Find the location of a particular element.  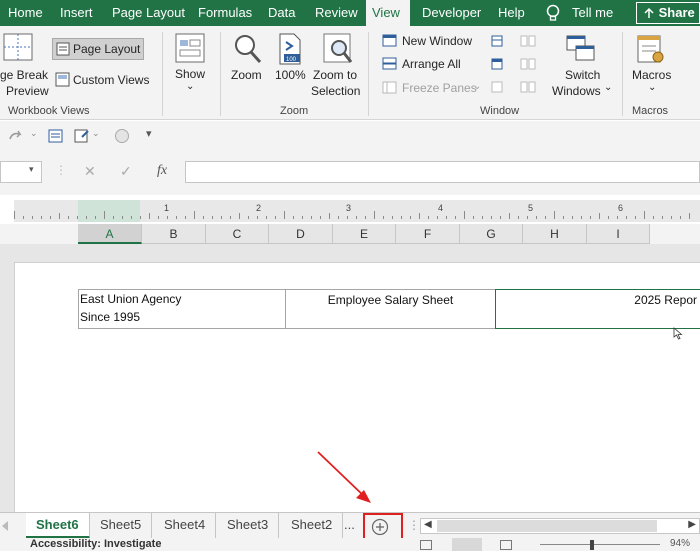

scrollbar-thumb is located at coordinates (547, 526).